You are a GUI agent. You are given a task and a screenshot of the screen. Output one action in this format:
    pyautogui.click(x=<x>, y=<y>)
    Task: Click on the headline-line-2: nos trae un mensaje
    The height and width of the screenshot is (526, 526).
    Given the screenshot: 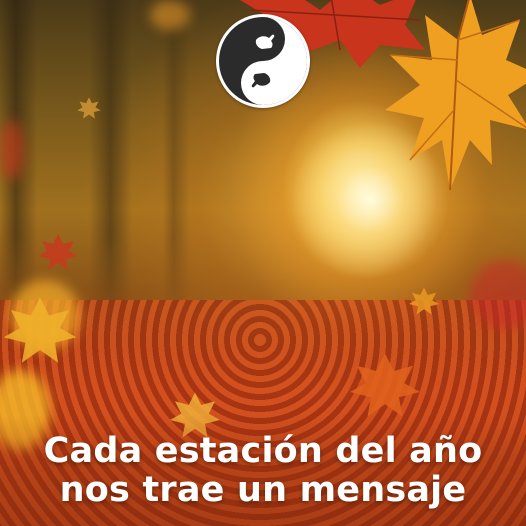 What is the action you would take?
    pyautogui.click(x=263, y=490)
    